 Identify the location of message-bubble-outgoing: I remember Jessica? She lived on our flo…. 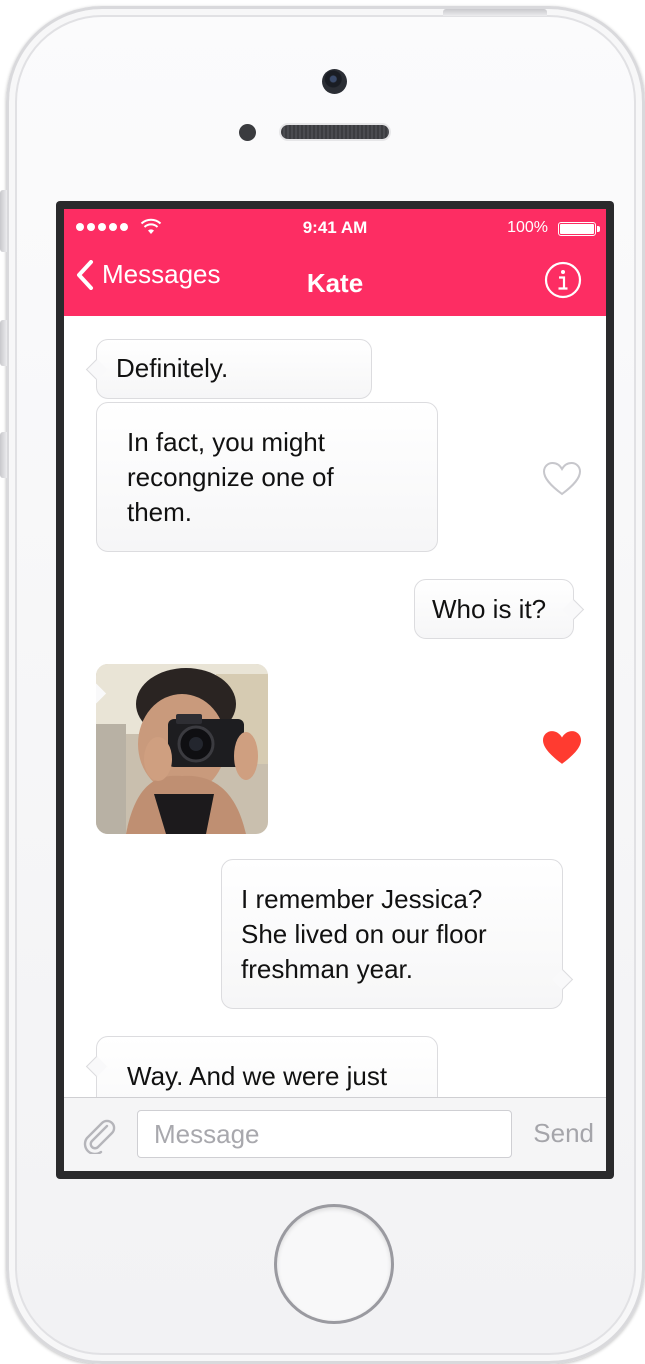
(397, 934).